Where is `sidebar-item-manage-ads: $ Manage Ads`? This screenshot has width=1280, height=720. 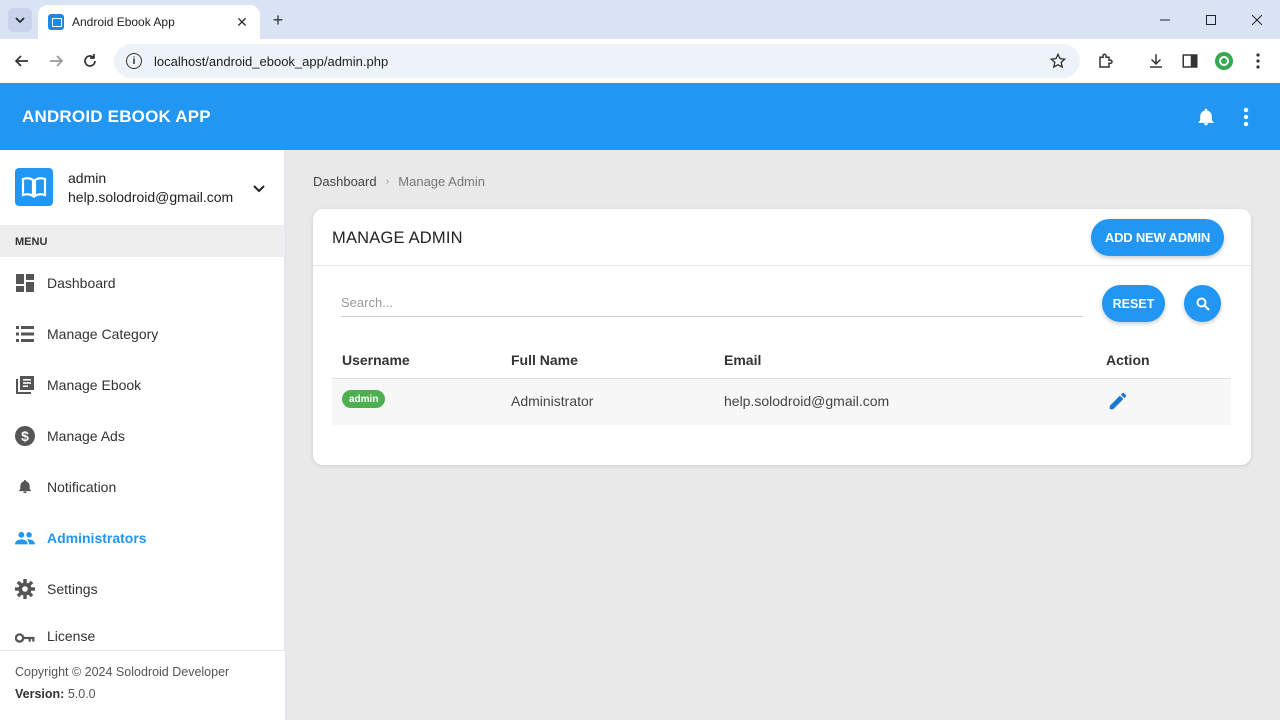
sidebar-item-manage-ads: $ Manage Ads is located at coordinates (142, 435).